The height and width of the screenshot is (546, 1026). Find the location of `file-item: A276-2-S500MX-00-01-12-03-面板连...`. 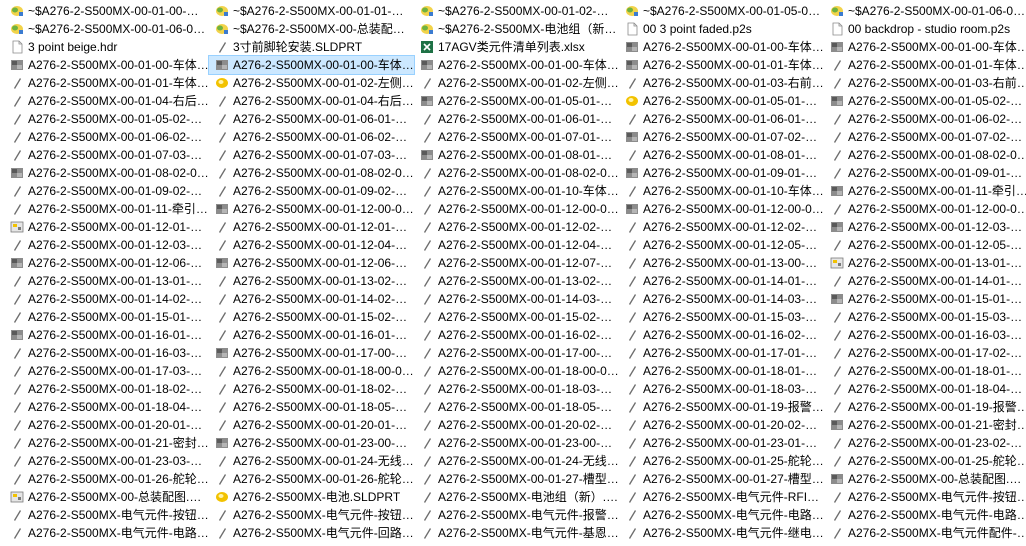

file-item: A276-2-S500MX-00-01-12-03-面板连... is located at coordinates (925, 227).